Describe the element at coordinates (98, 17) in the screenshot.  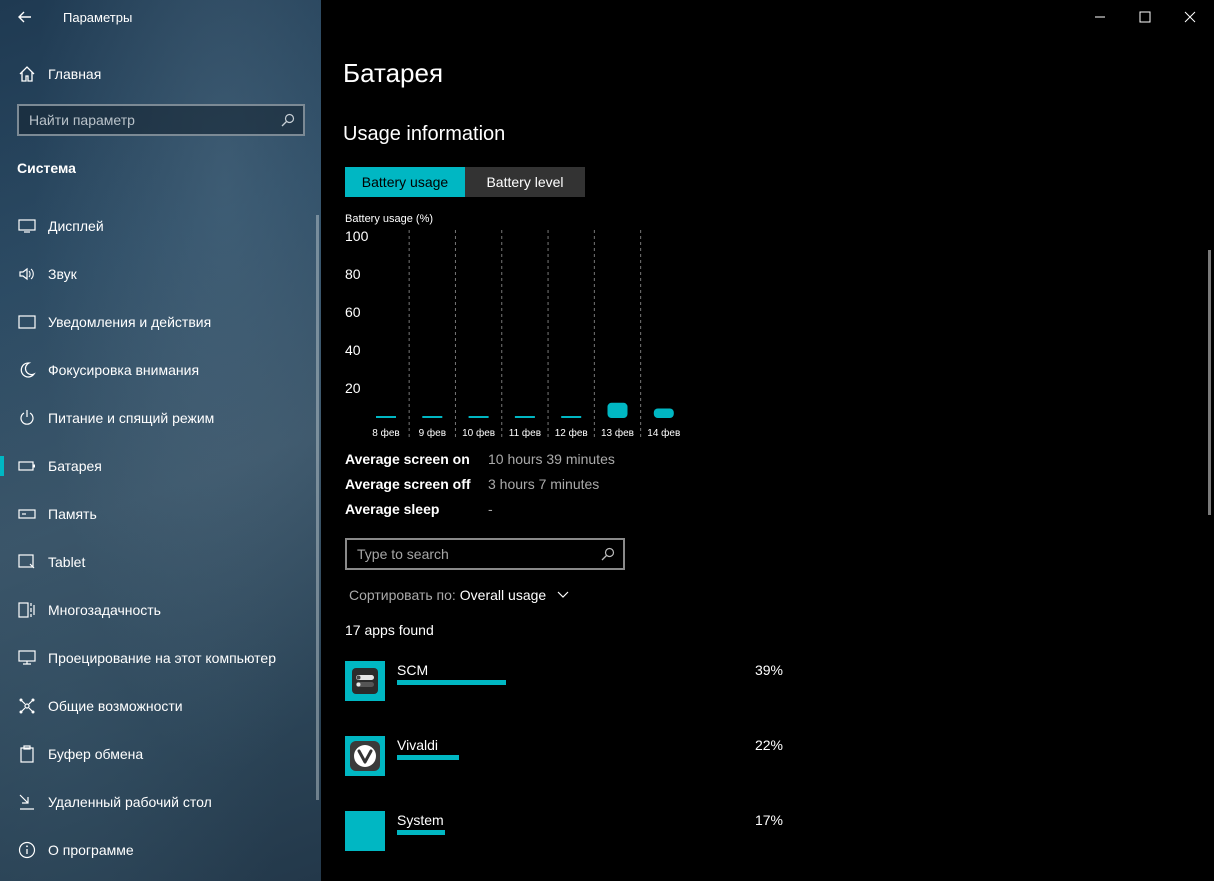
I see `app-title: Параметры` at that location.